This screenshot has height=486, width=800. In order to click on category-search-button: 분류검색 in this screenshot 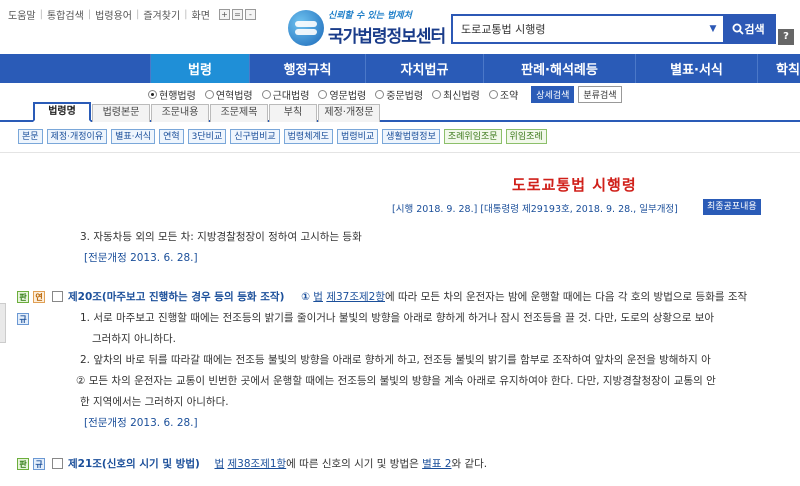, I will do `click(600, 94)`.